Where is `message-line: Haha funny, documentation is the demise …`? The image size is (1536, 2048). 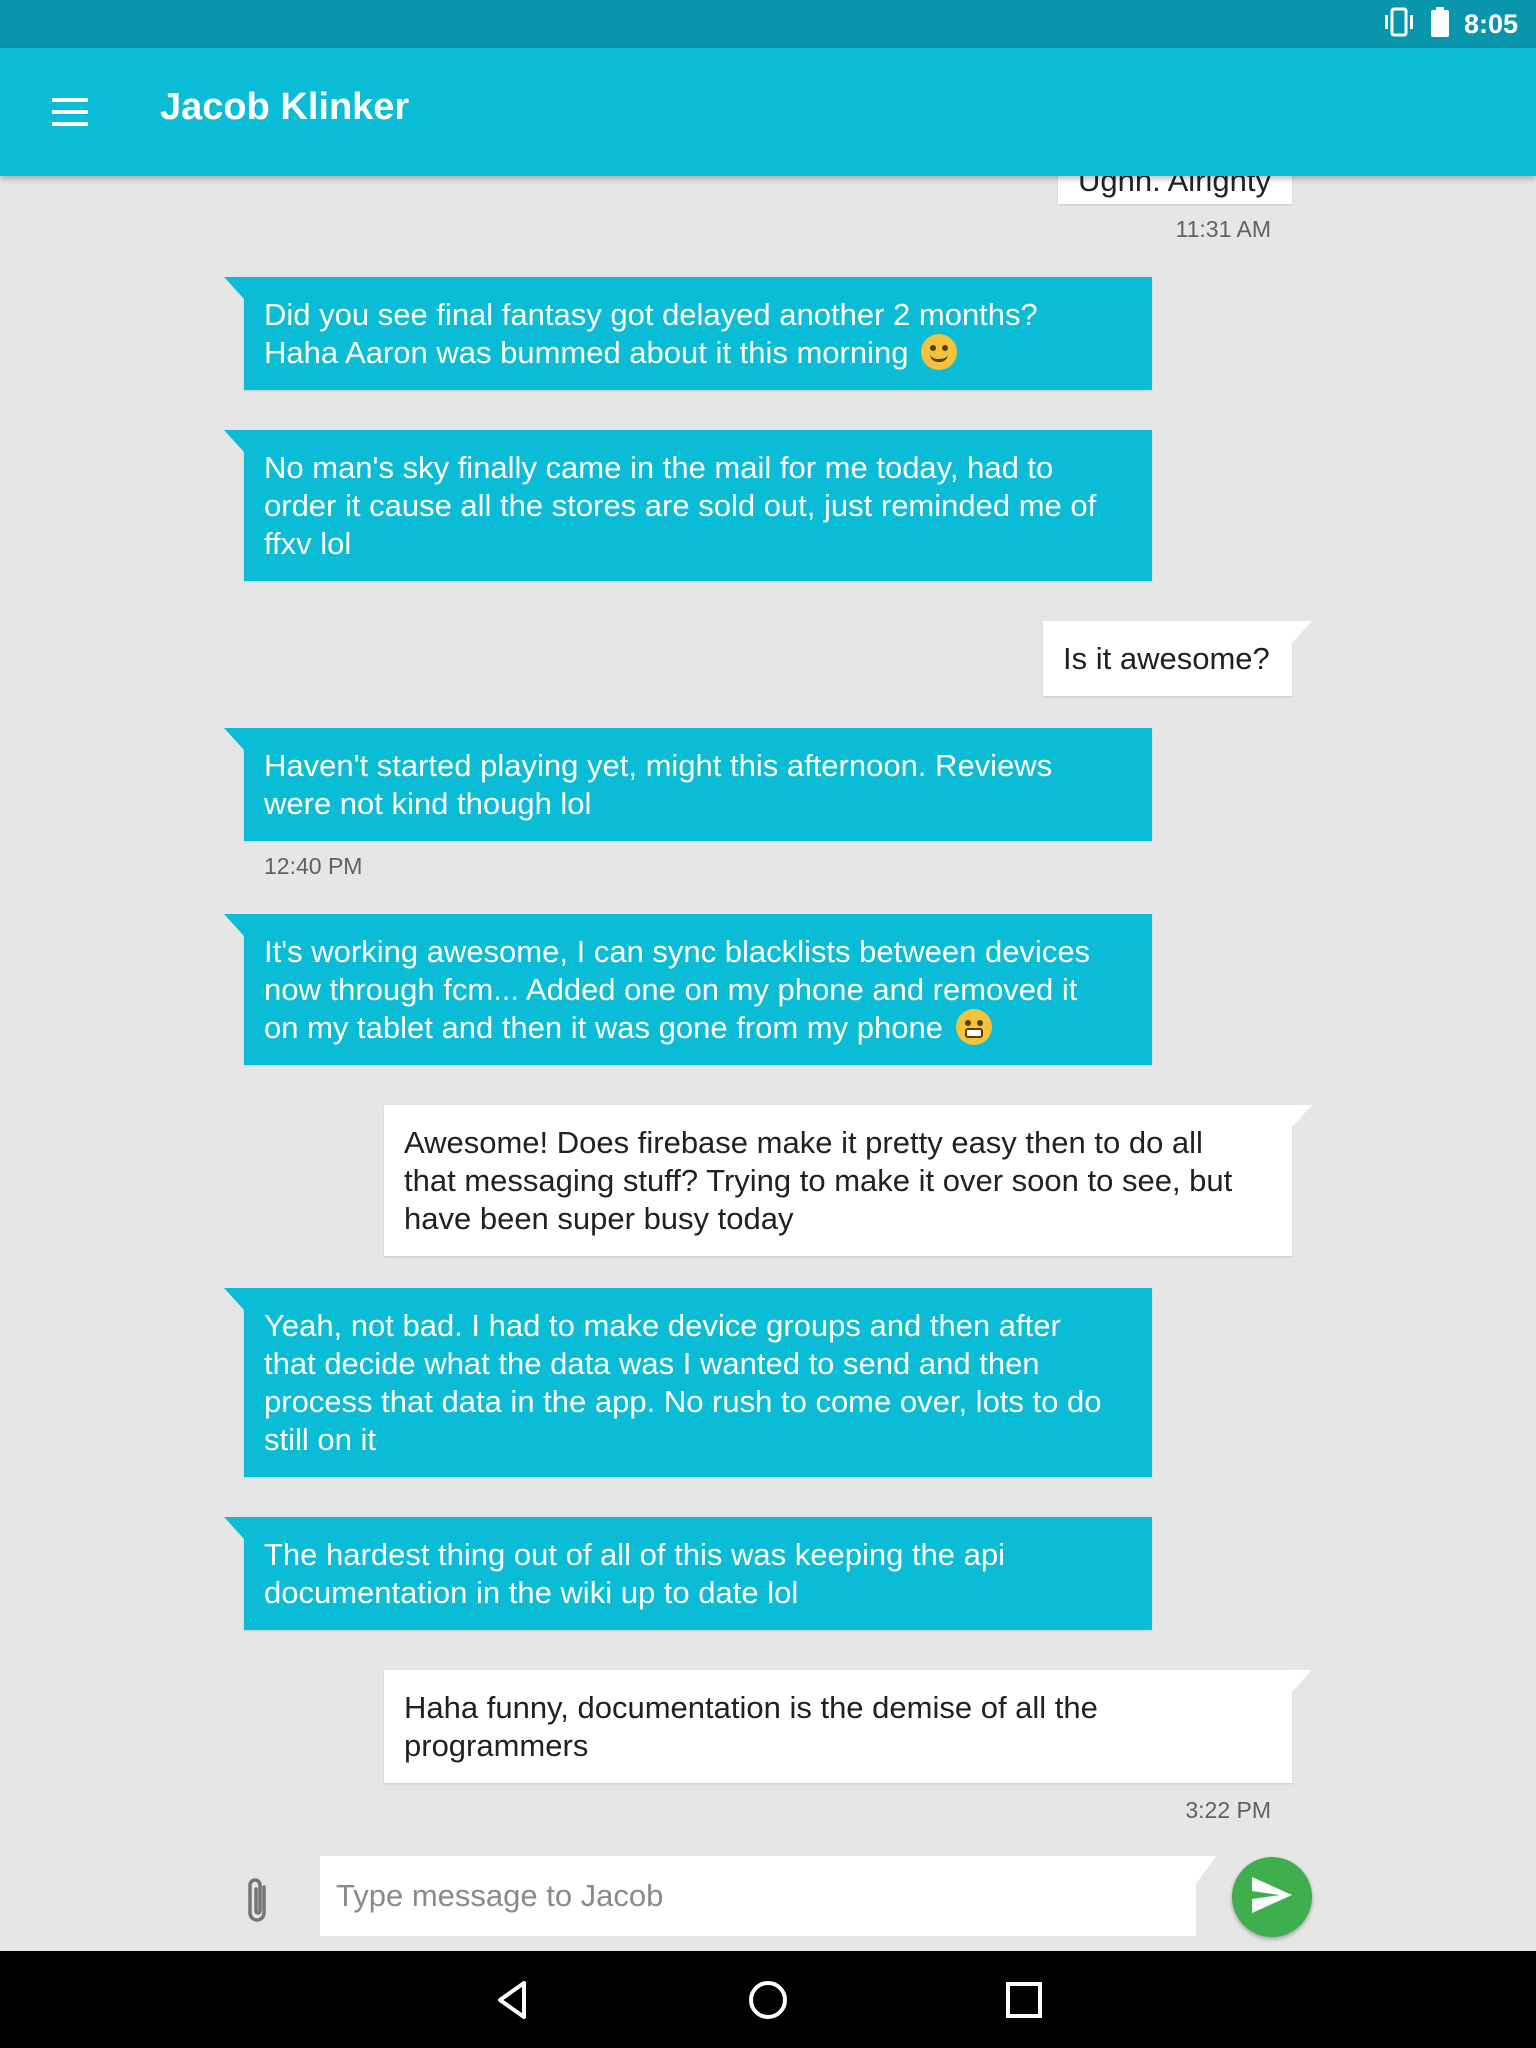
message-line: Haha funny, documentation is the demise … is located at coordinates (751, 1707).